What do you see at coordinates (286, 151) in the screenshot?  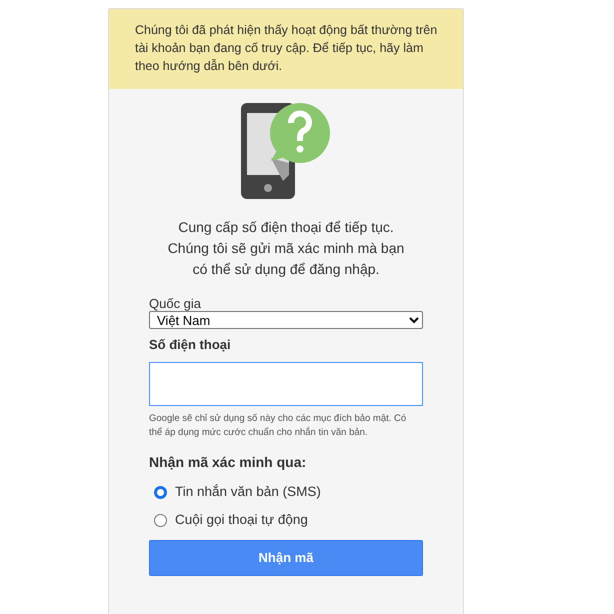 I see `phone-question-icon` at bounding box center [286, 151].